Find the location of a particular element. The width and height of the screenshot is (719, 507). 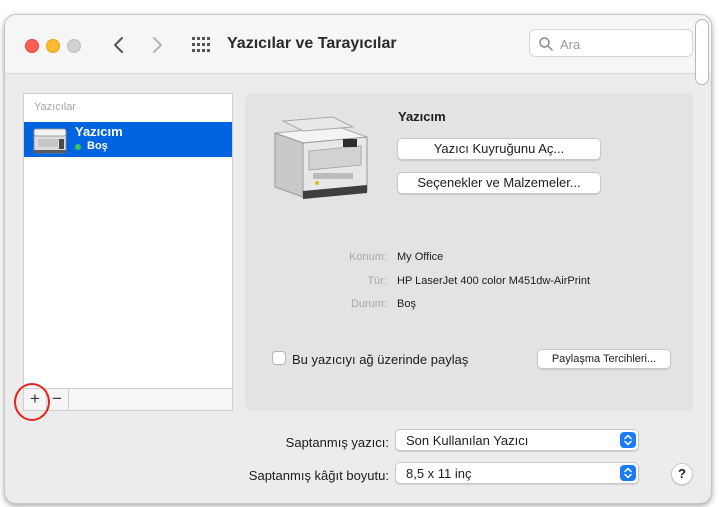

paper-size-select: 8,5 x 11 inç is located at coordinates (517, 473).